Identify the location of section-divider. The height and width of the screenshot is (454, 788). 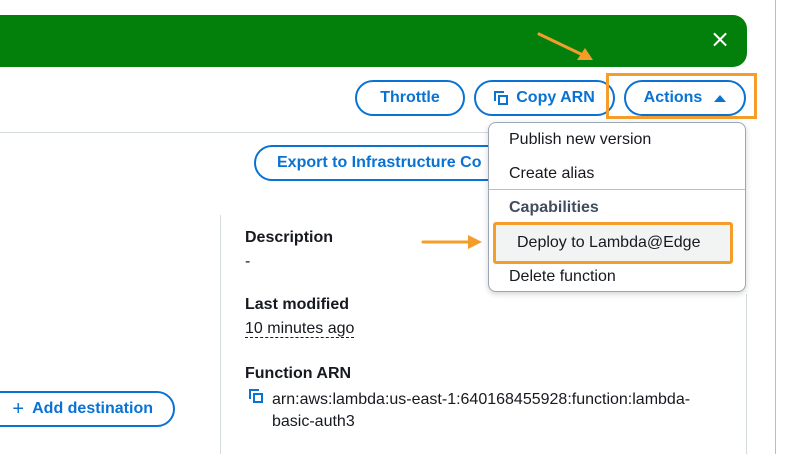
(244, 132).